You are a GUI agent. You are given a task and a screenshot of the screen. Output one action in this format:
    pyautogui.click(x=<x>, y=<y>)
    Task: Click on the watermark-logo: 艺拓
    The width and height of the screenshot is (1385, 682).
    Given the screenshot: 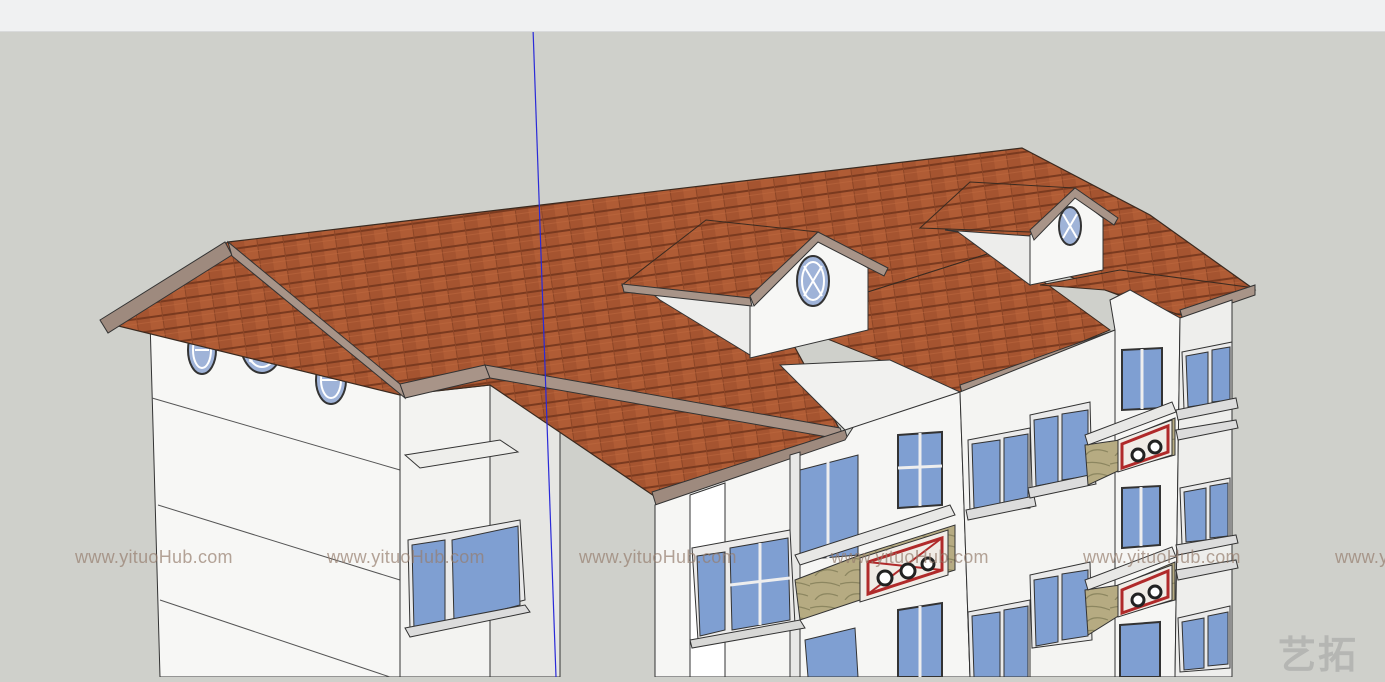 What is the action you would take?
    pyautogui.click(x=1318, y=655)
    